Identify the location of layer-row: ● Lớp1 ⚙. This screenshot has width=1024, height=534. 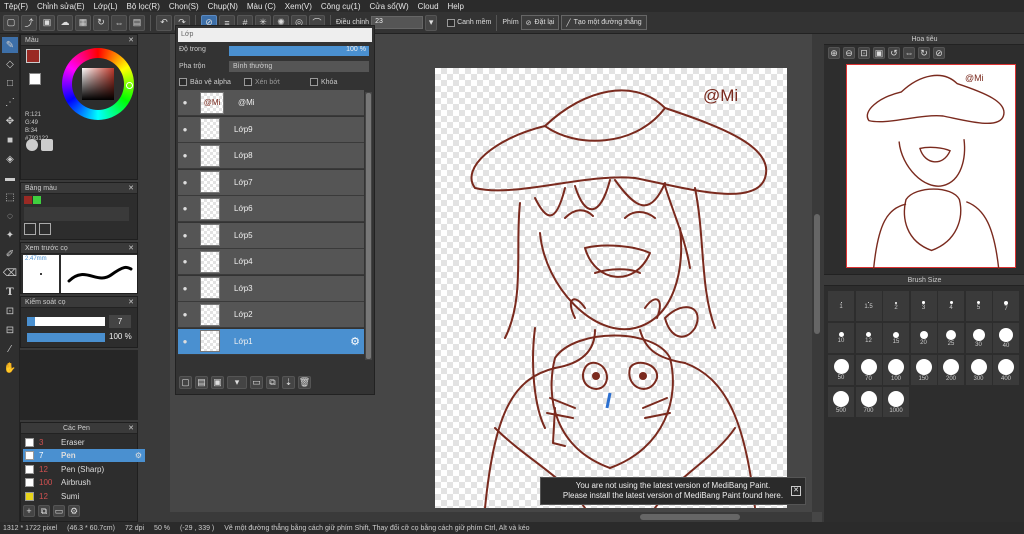
(271, 341).